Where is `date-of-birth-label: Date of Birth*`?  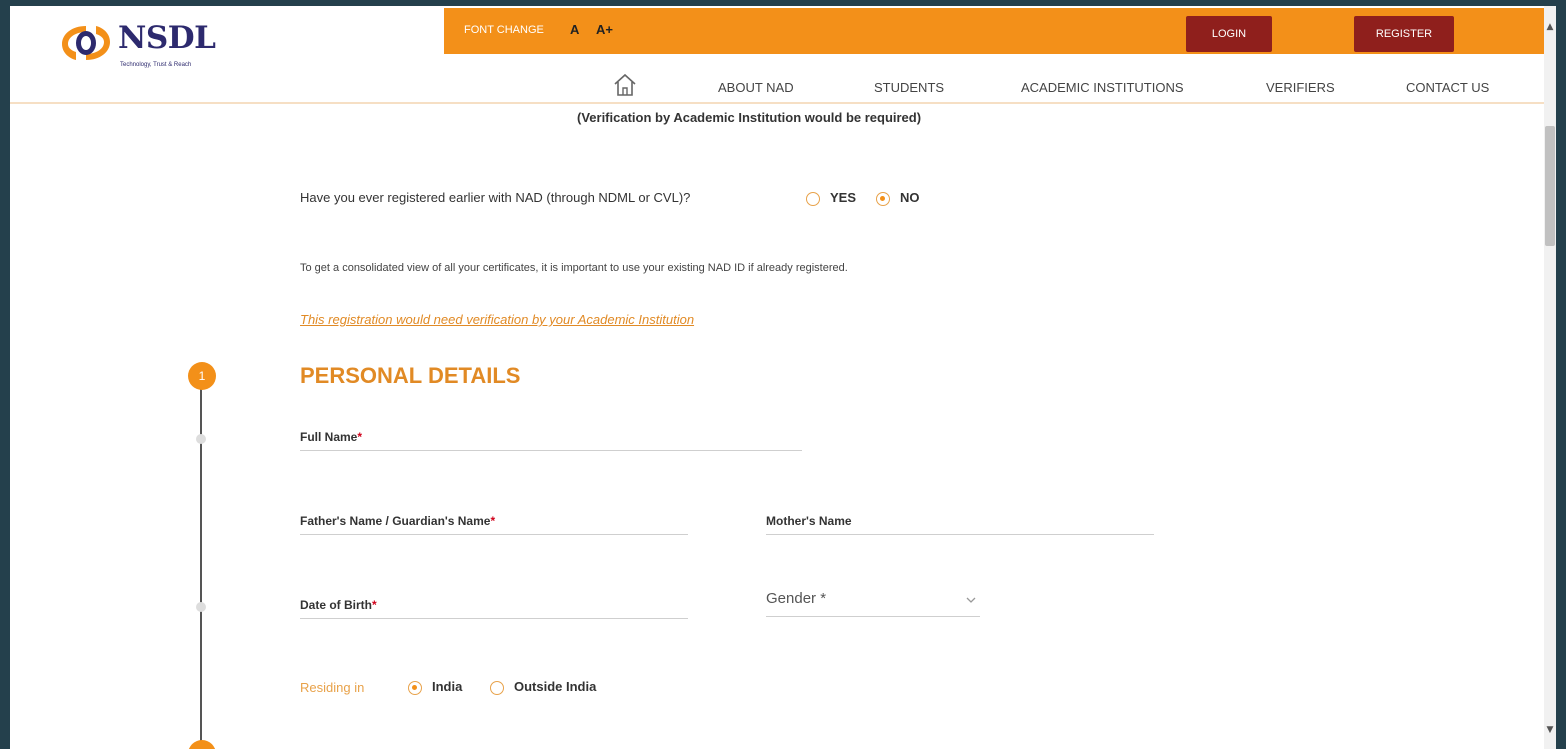 date-of-birth-label: Date of Birth* is located at coordinates (338, 605).